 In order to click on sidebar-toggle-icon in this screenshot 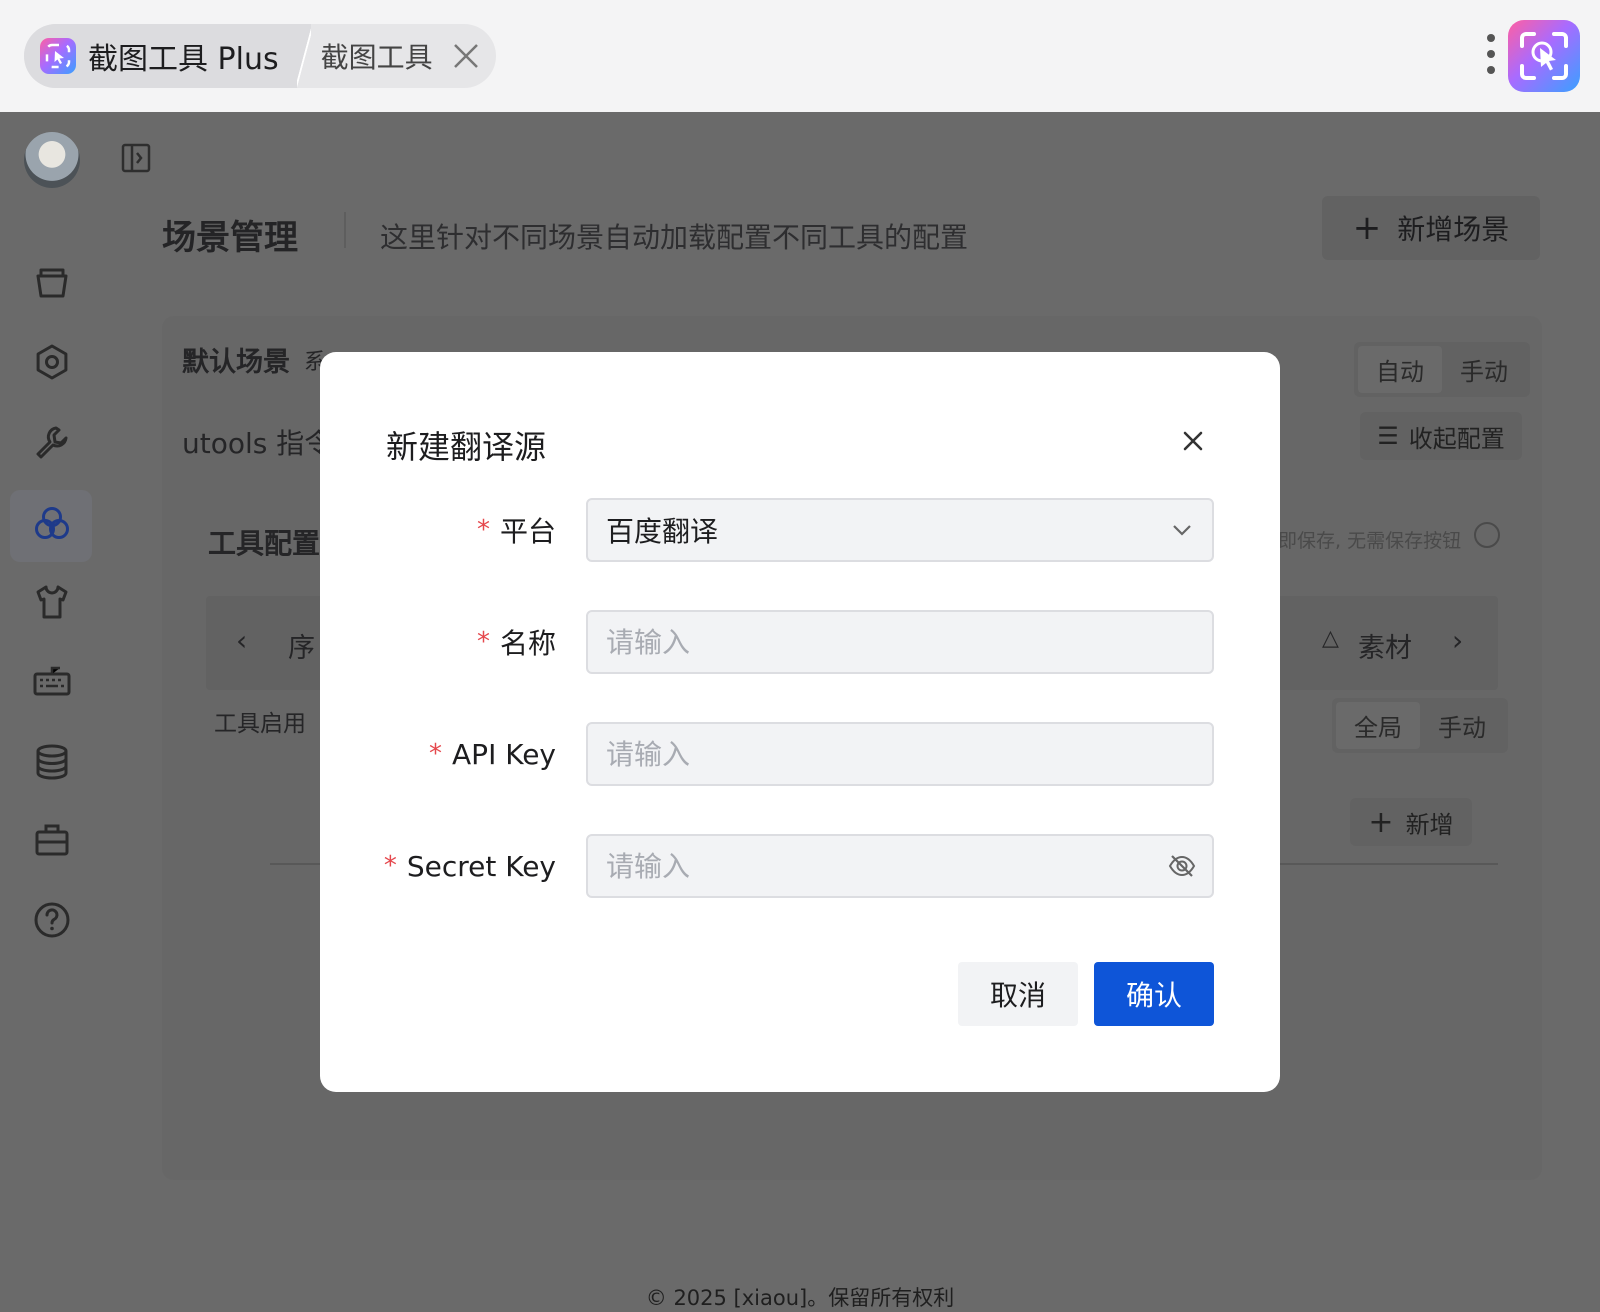, I will do `click(136, 158)`.